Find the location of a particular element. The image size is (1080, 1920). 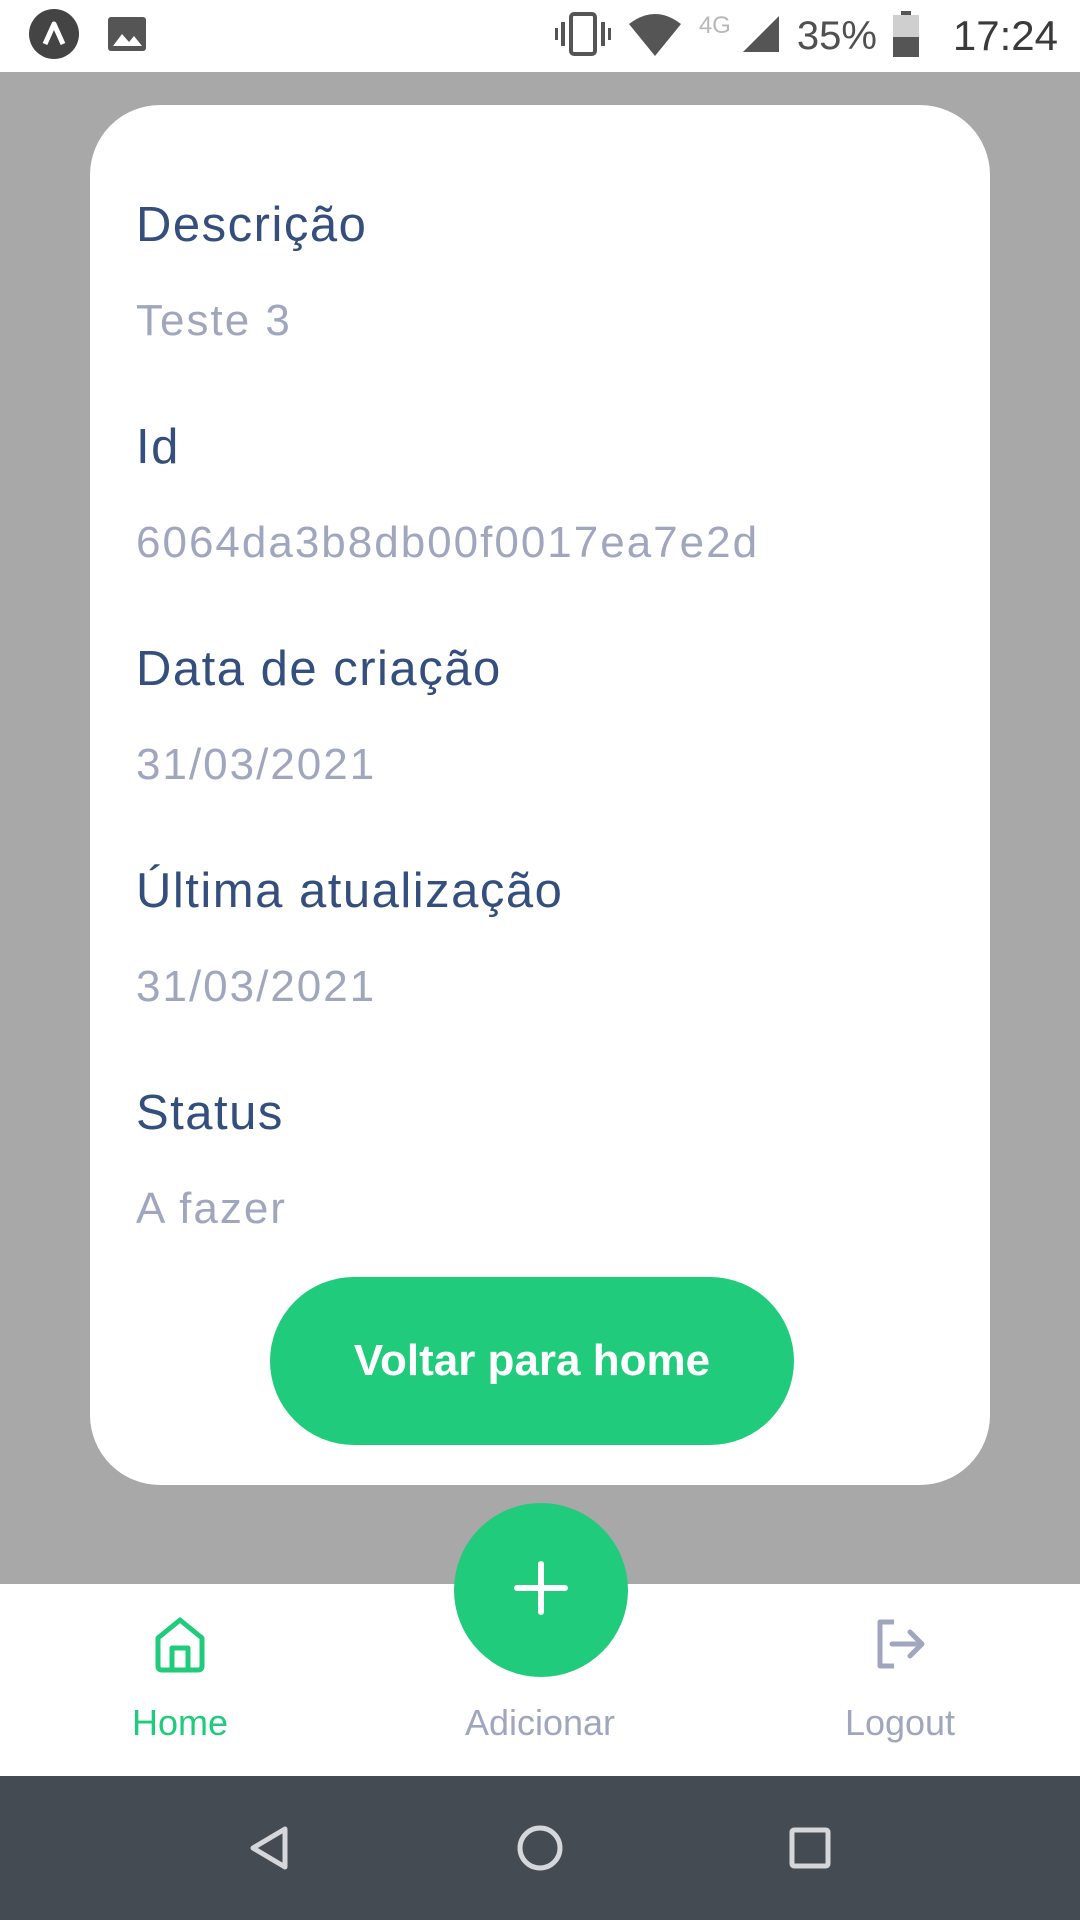

system-nav-bar is located at coordinates (540, 1848).